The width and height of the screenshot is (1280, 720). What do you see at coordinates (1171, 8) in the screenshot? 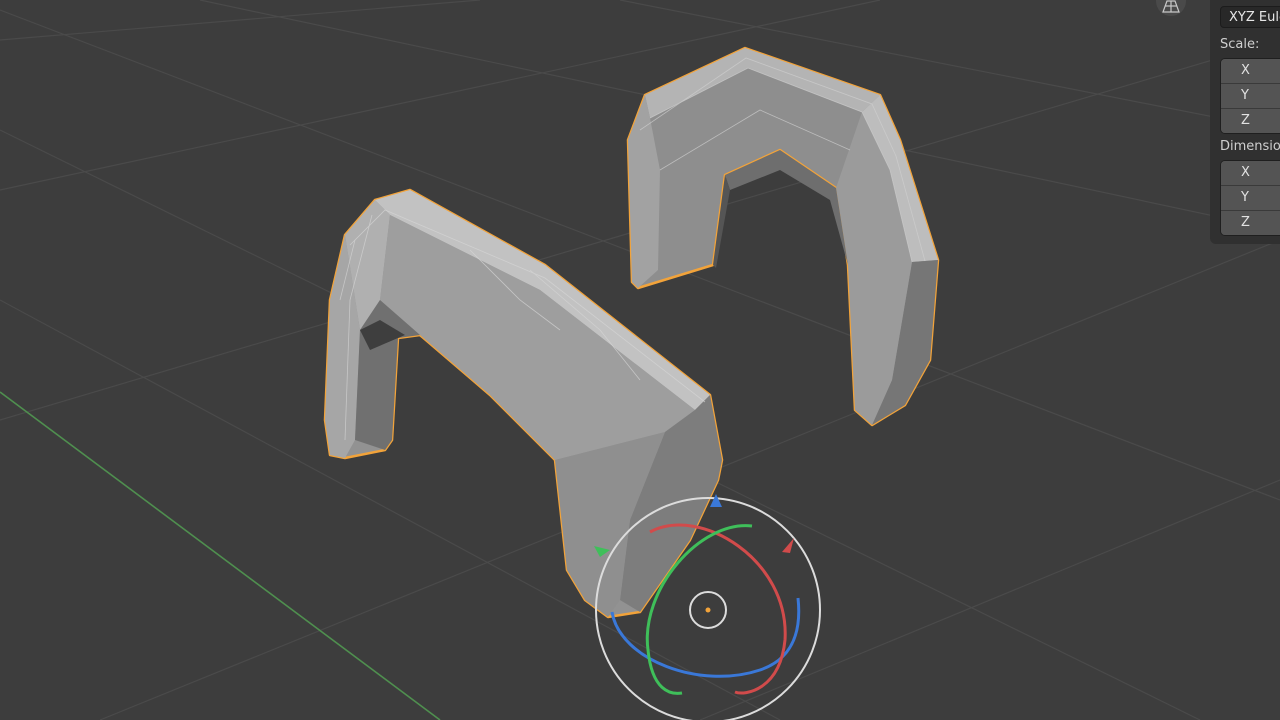
I see `perspective-grid-icon` at bounding box center [1171, 8].